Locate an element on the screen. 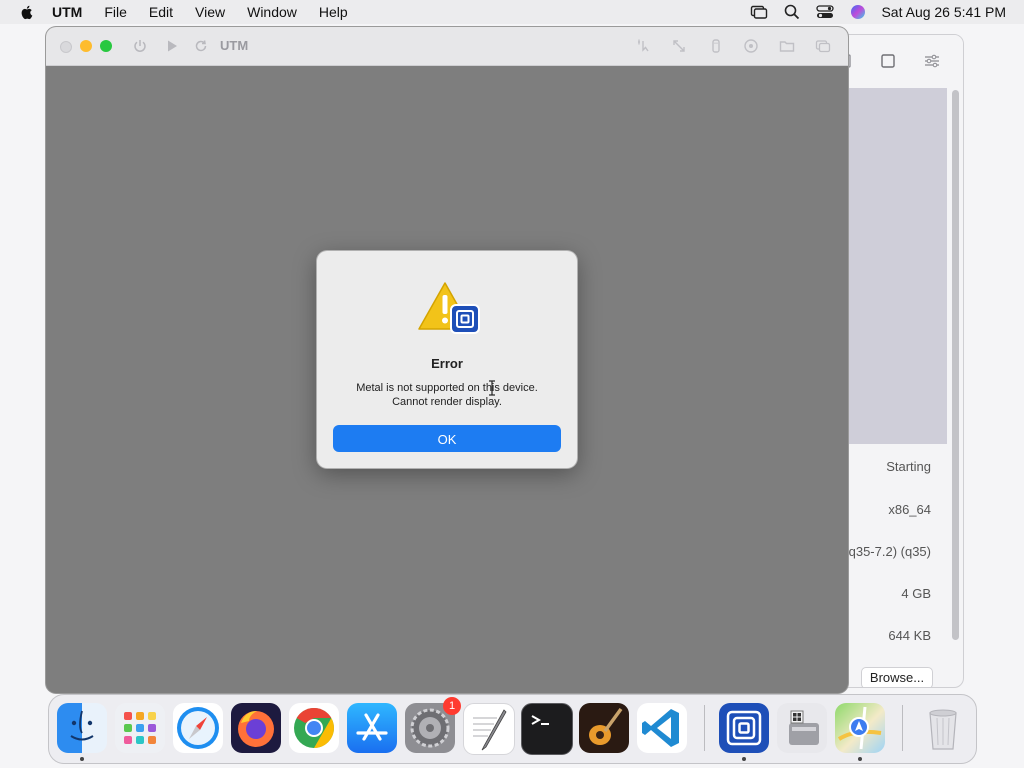  dock-launchpad-icon is located at coordinates (140, 728).